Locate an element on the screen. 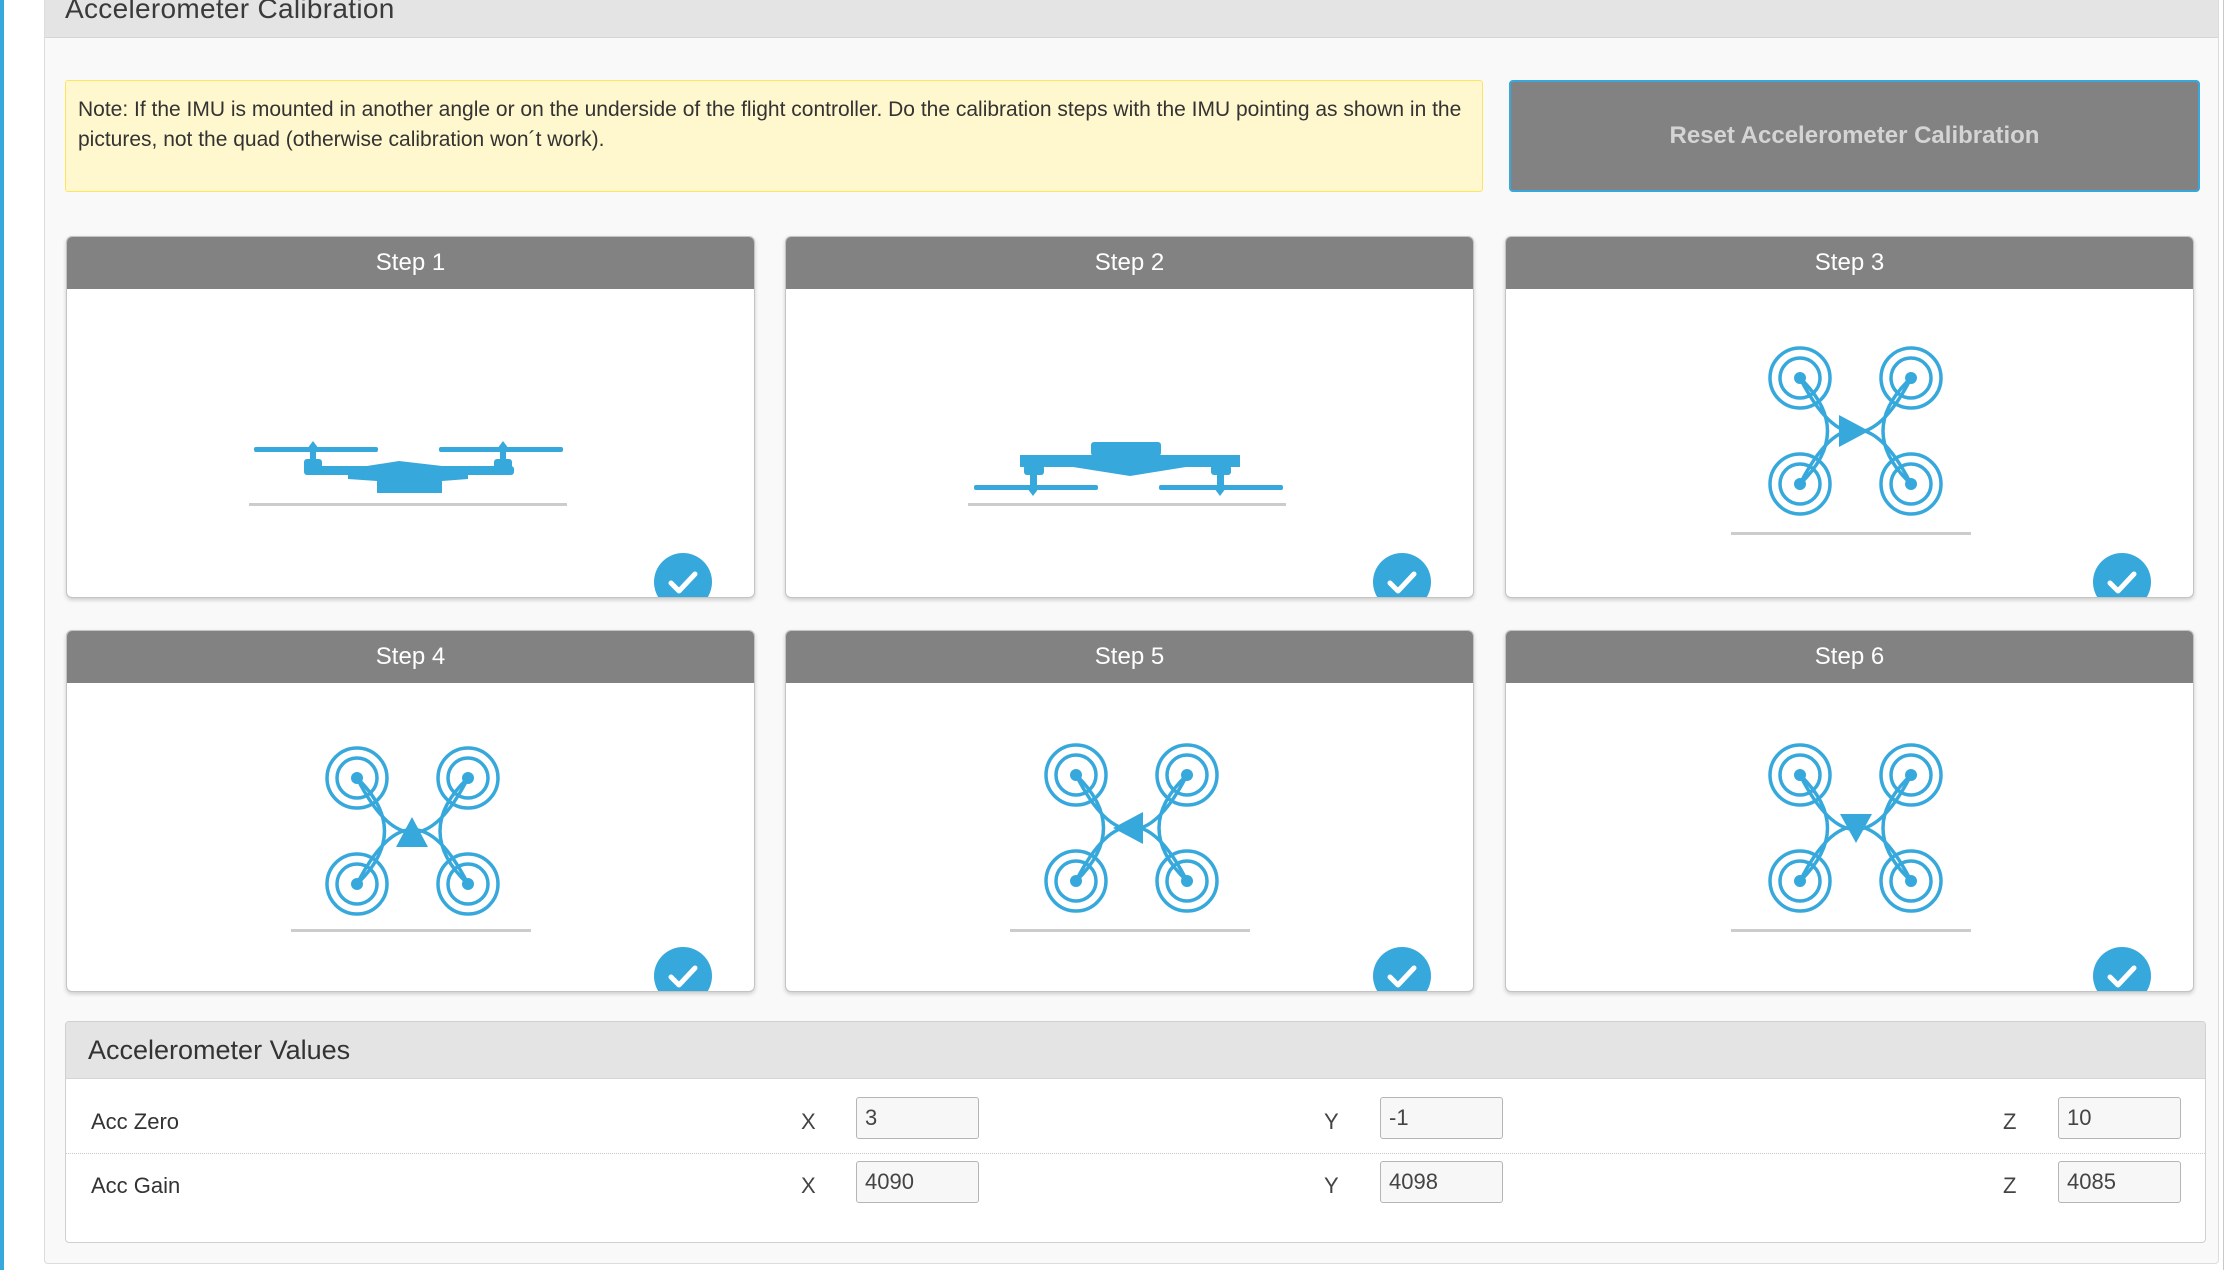 The height and width of the screenshot is (1270, 2232). quad-top-arrow-left-image is located at coordinates (1129, 837).